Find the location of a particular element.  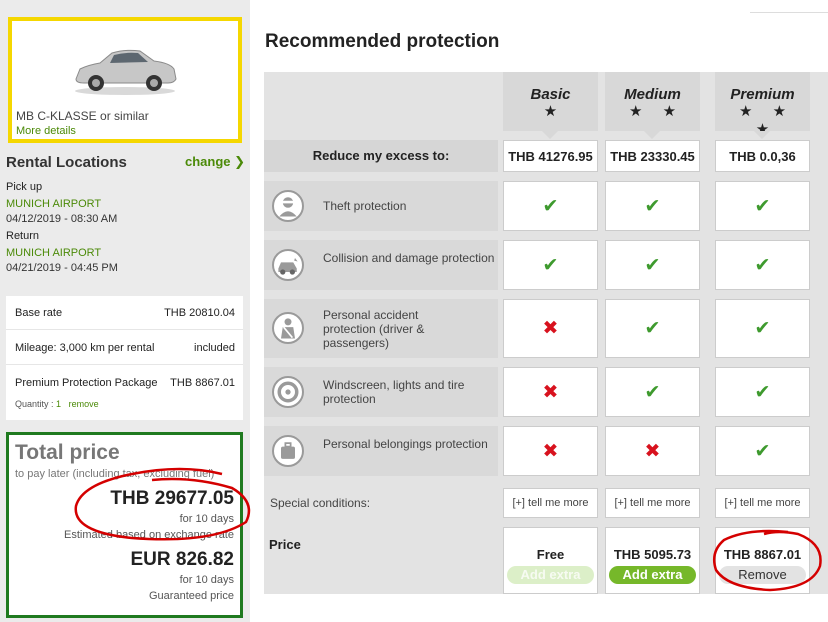

plan-name: Medium is located at coordinates (652, 94).